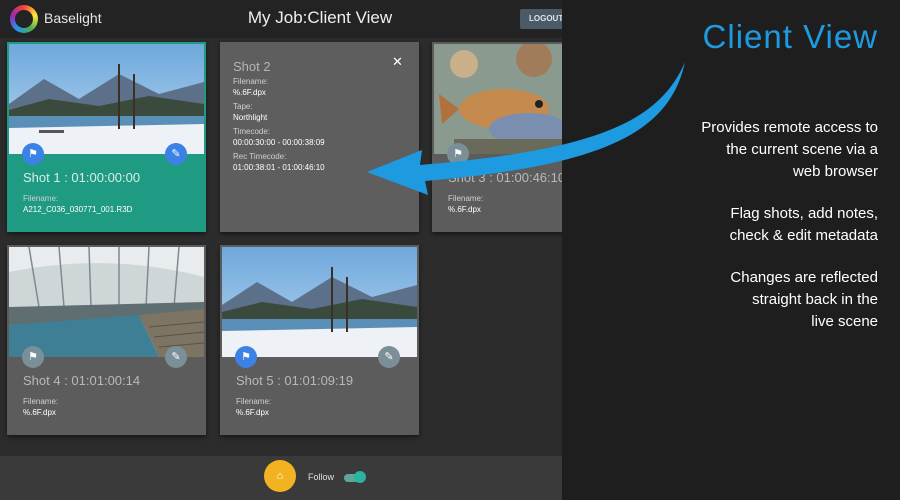 This screenshot has height=500, width=900. I want to click on shot-title: Shot 1 : 01:00:00:00, so click(82, 177).